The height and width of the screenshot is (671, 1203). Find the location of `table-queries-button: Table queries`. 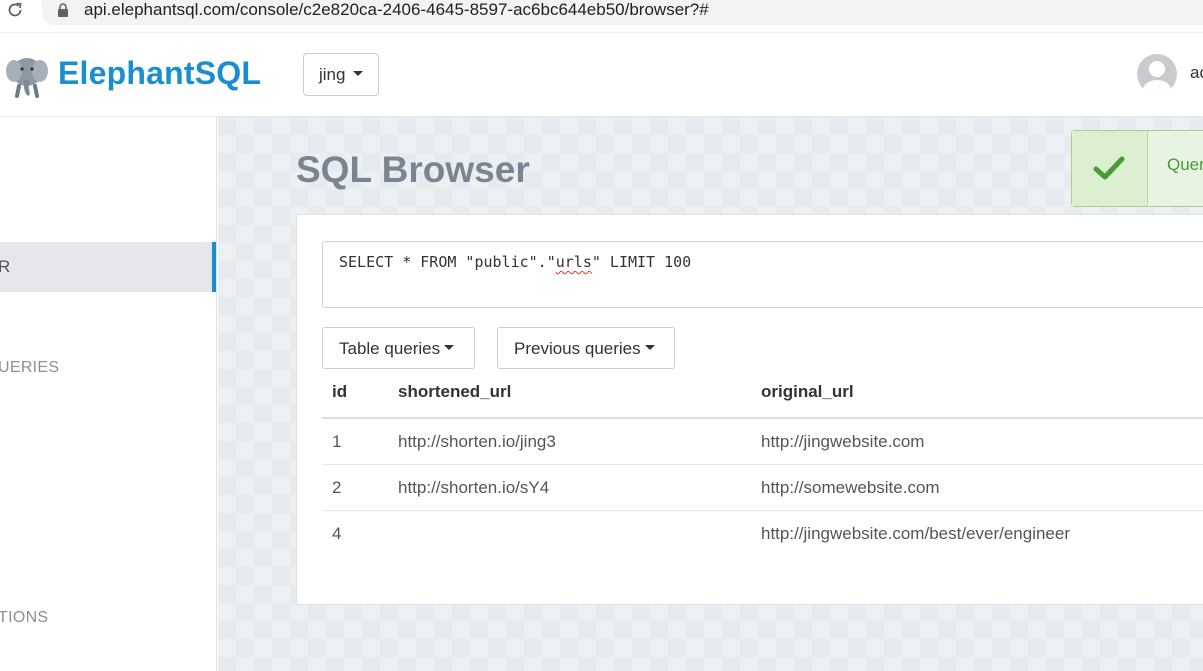

table-queries-button: Table queries is located at coordinates (398, 348).